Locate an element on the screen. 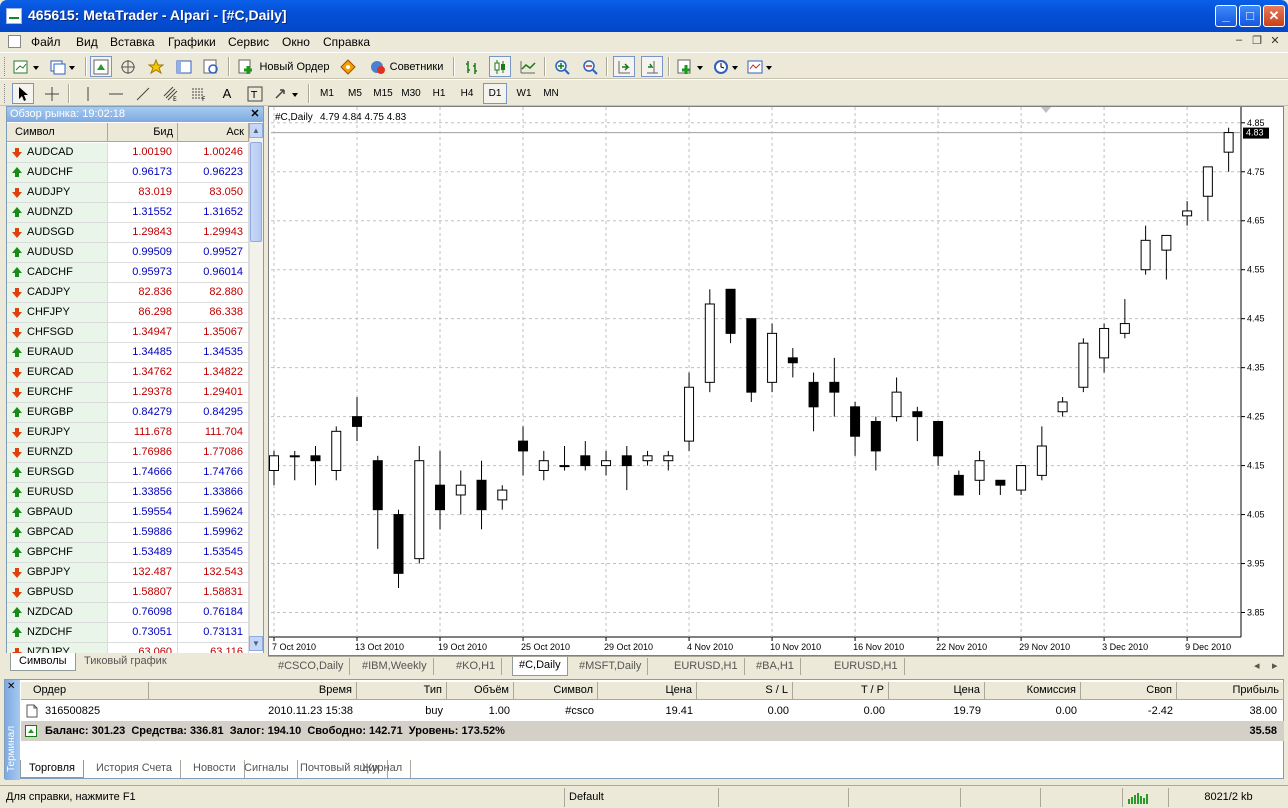 Image resolution: width=1288 pixels, height=808 pixels. vertical-line-icon is located at coordinates (88, 93).